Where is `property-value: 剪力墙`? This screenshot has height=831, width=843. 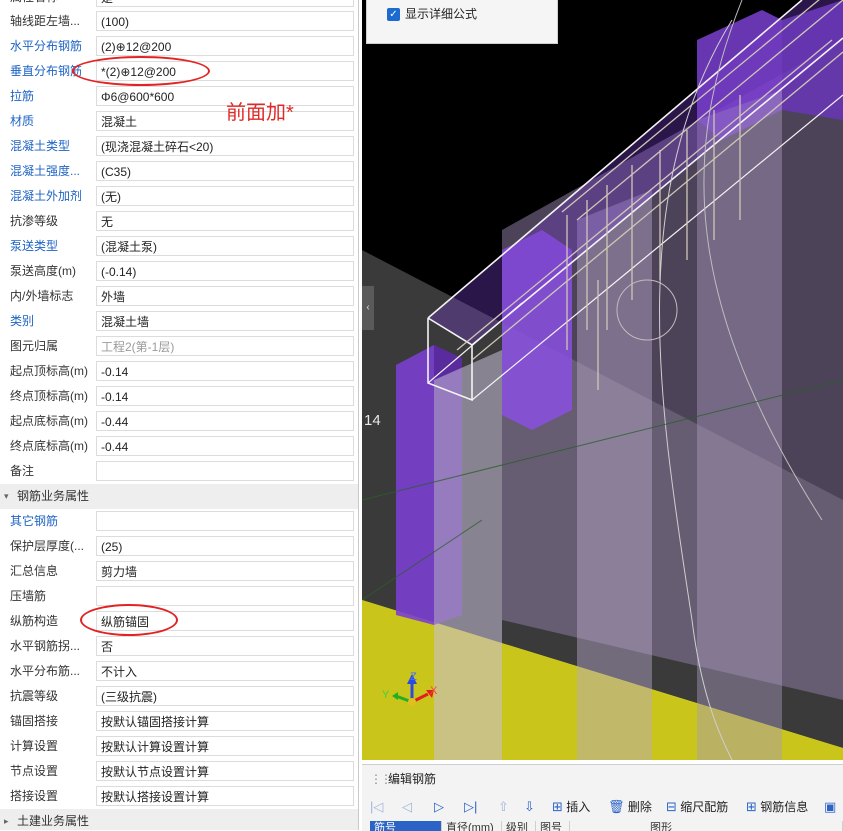 property-value: 剪力墙 is located at coordinates (225, 571).